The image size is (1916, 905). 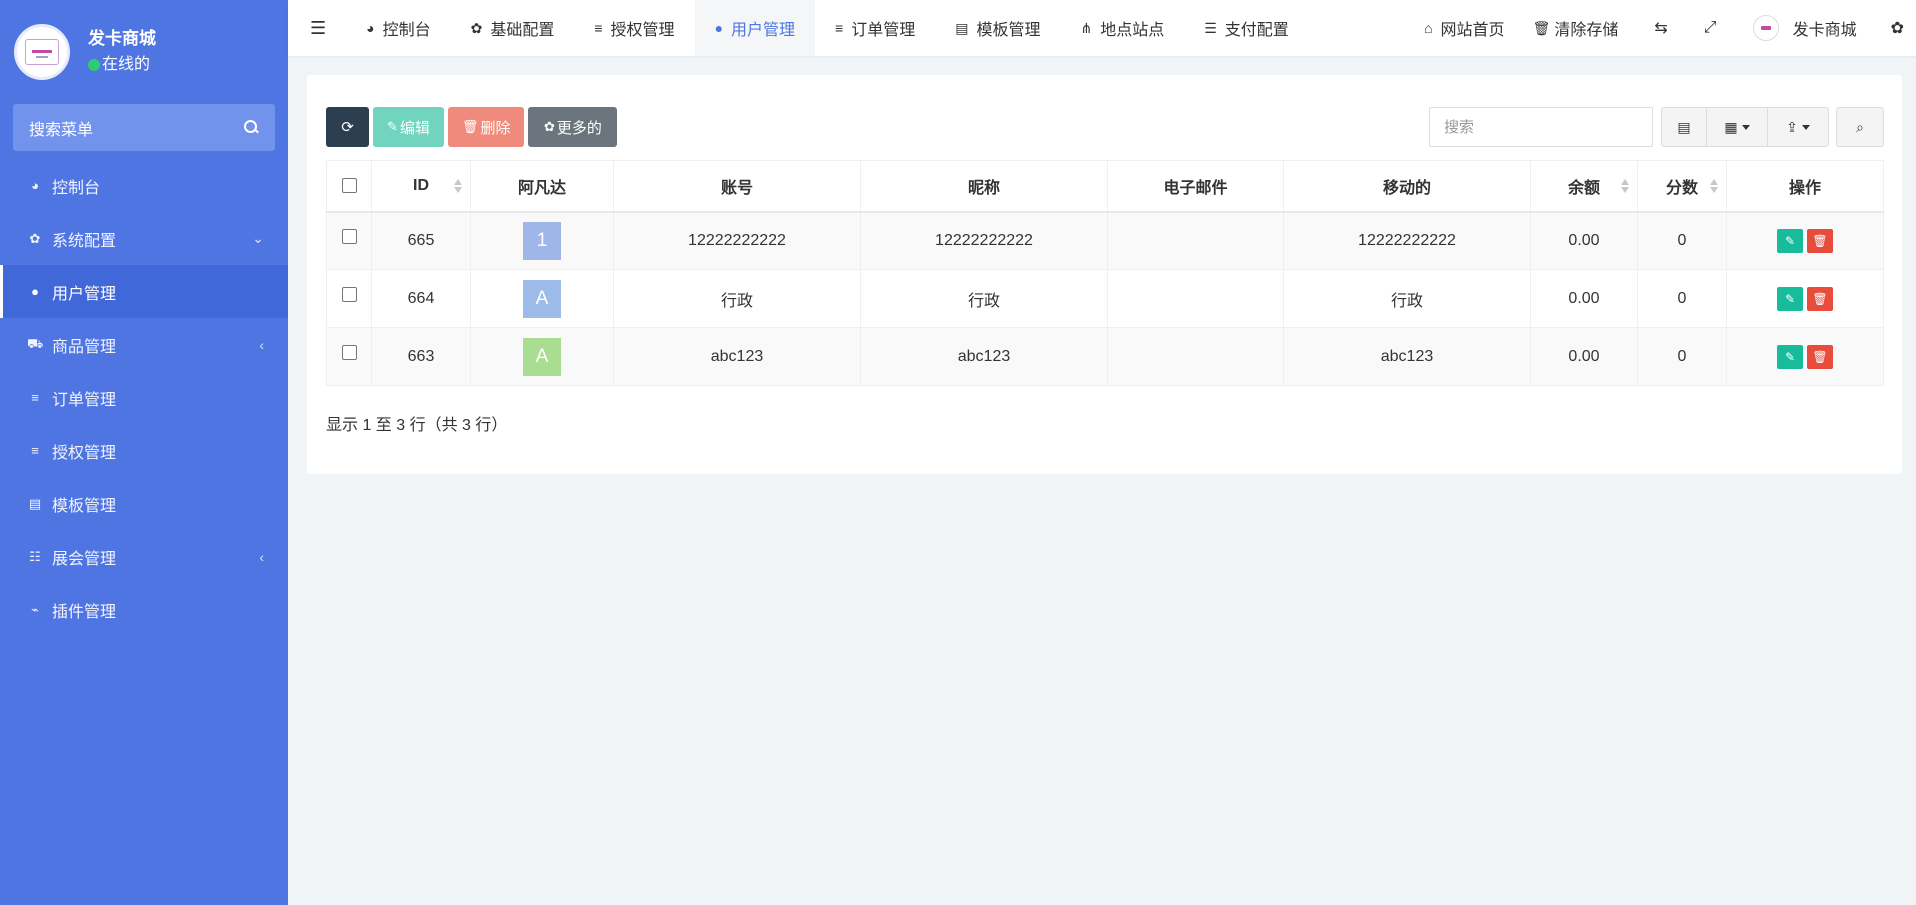 I want to click on action-toolbar: ⟳ ✎ 编辑 🗑 删除 ✿ 更多的, so click(x=473, y=127).